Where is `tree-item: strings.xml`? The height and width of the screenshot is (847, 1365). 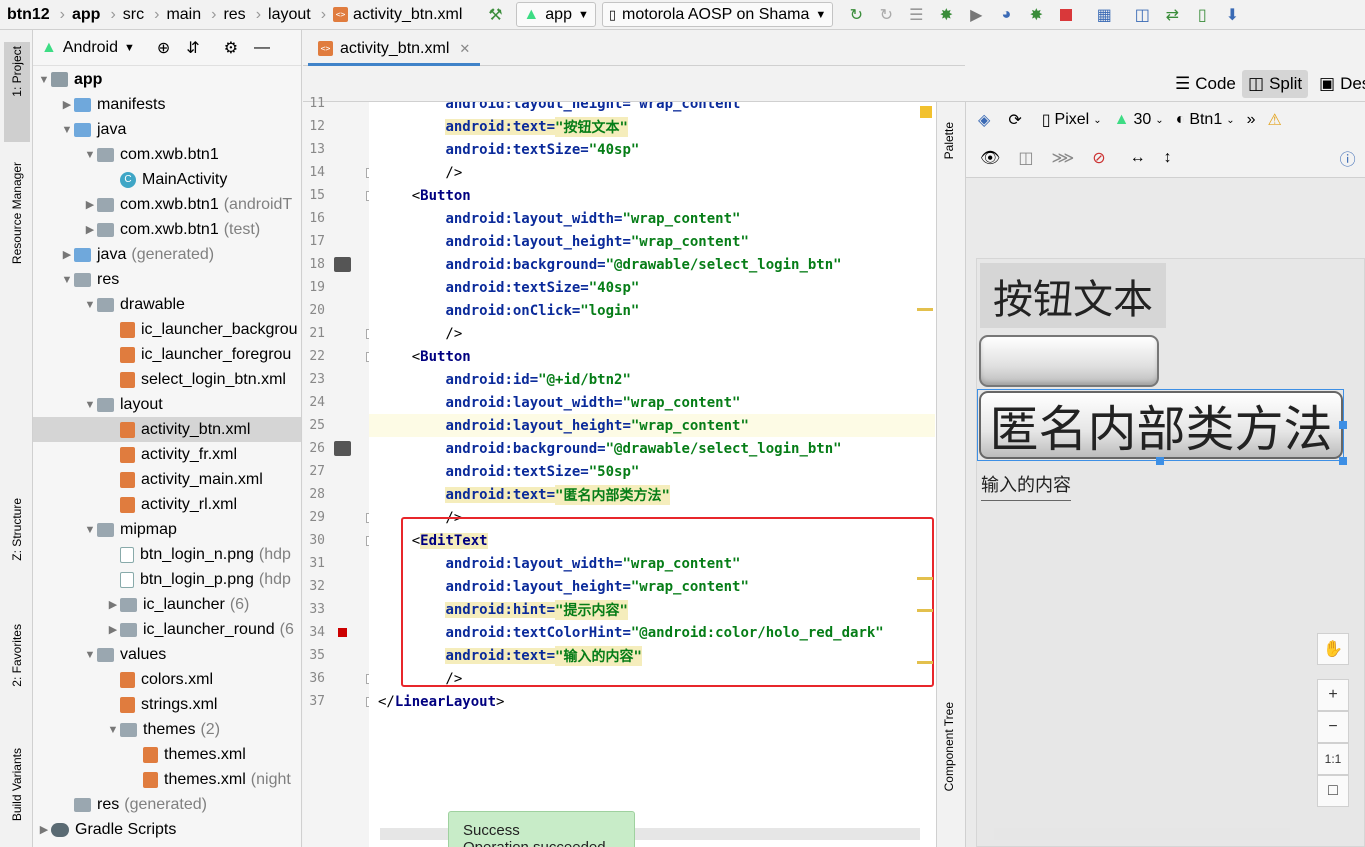 tree-item: strings.xml is located at coordinates (167, 704).